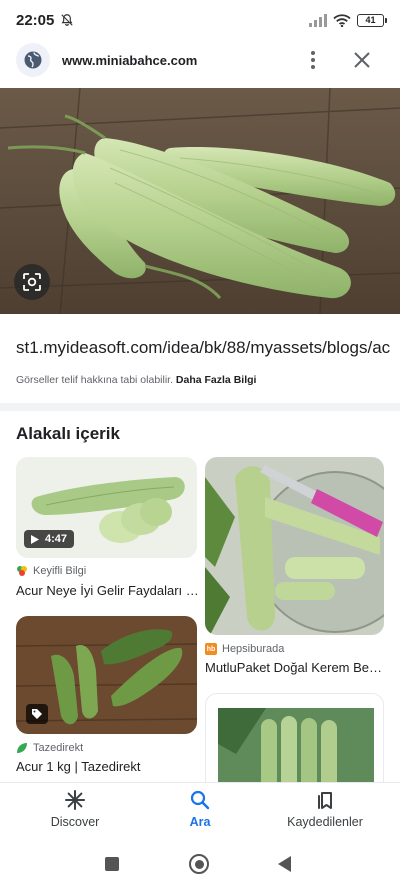 This screenshot has width=400, height=888. I want to click on close-icon, so click(362, 60).